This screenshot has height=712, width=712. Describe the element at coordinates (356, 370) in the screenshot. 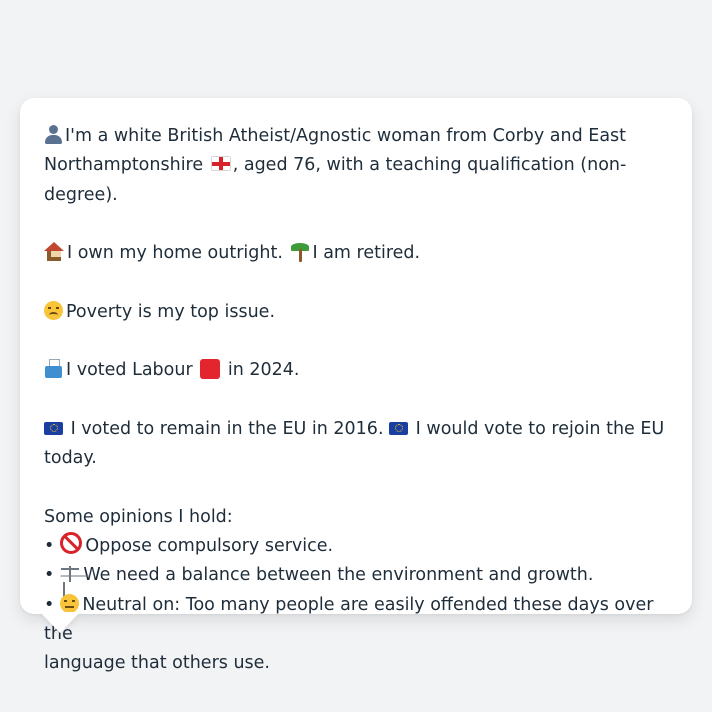

I see `vote-paragraph: I voted Labour in 2024.` at that location.